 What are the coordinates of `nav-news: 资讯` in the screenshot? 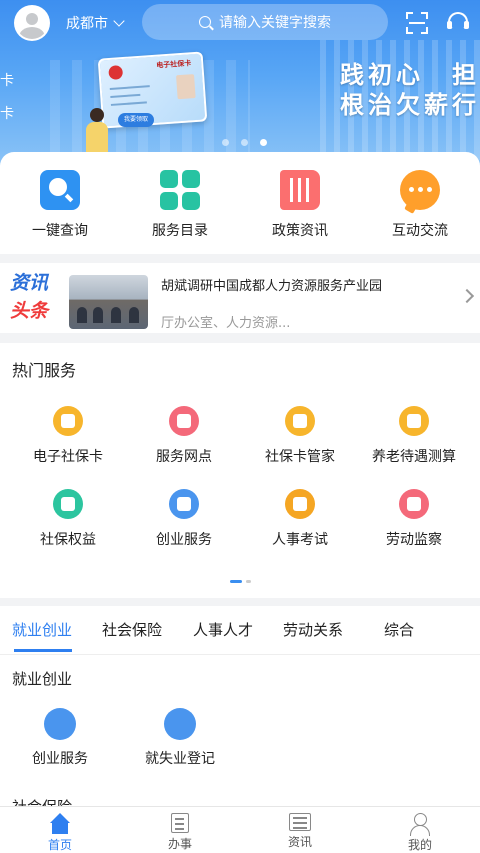 It's located at (300, 830).